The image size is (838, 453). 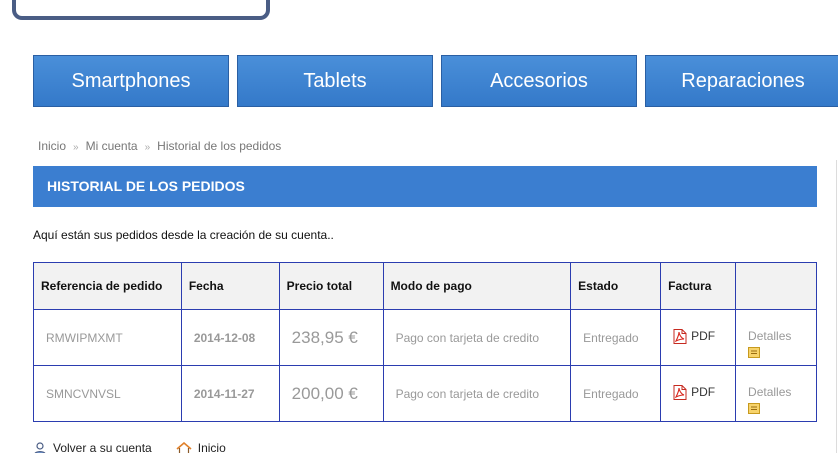 I want to click on user-icon, so click(x=40, y=447).